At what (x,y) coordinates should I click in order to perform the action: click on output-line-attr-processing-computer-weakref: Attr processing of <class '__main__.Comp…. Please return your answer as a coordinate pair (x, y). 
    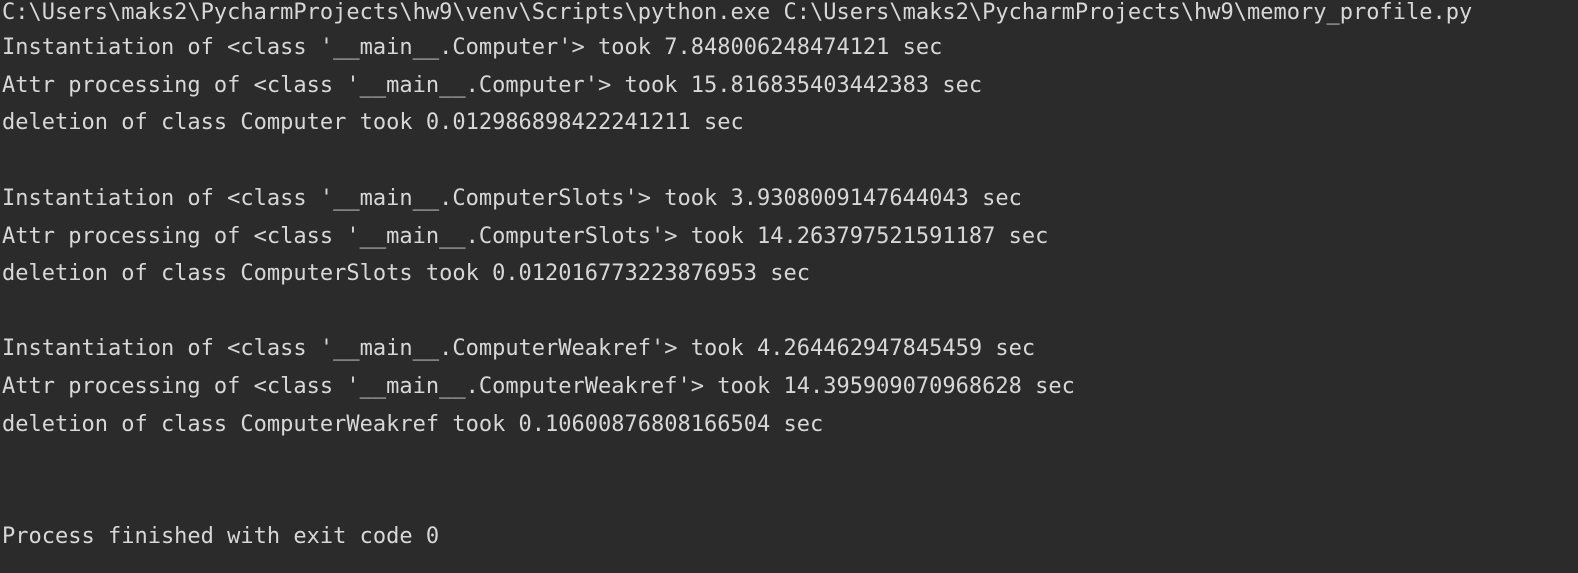
    Looking at the image, I should click on (538, 386).